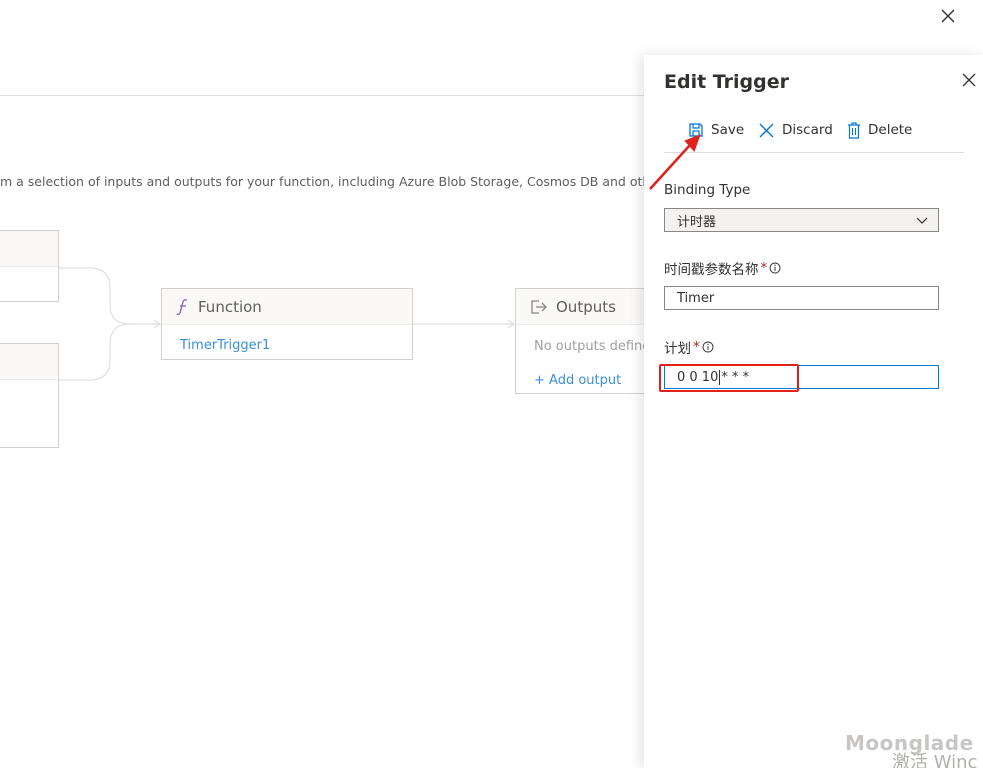 This screenshot has height=768, width=983. What do you see at coordinates (539, 306) in the screenshot?
I see `outputs-icon` at bounding box center [539, 306].